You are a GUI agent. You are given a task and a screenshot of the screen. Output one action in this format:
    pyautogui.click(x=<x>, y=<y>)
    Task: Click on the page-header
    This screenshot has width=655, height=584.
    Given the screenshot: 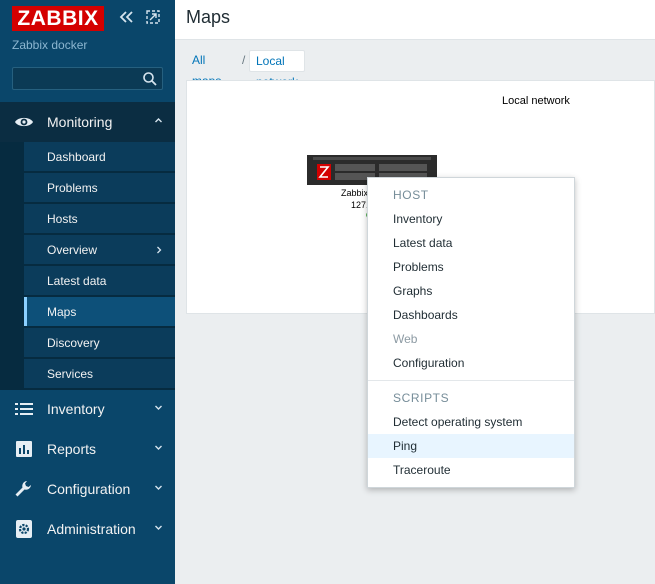 What is the action you would take?
    pyautogui.click(x=415, y=19)
    